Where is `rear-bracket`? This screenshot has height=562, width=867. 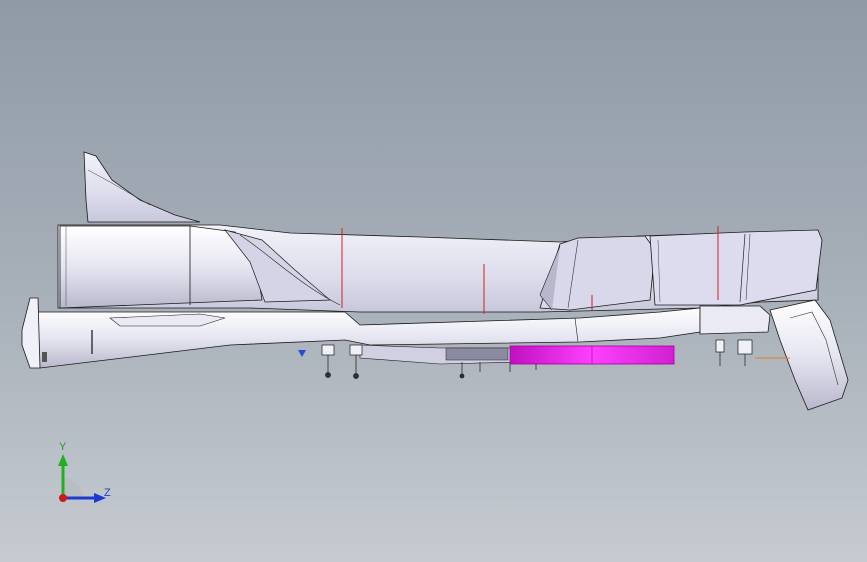 rear-bracket is located at coordinates (735, 320).